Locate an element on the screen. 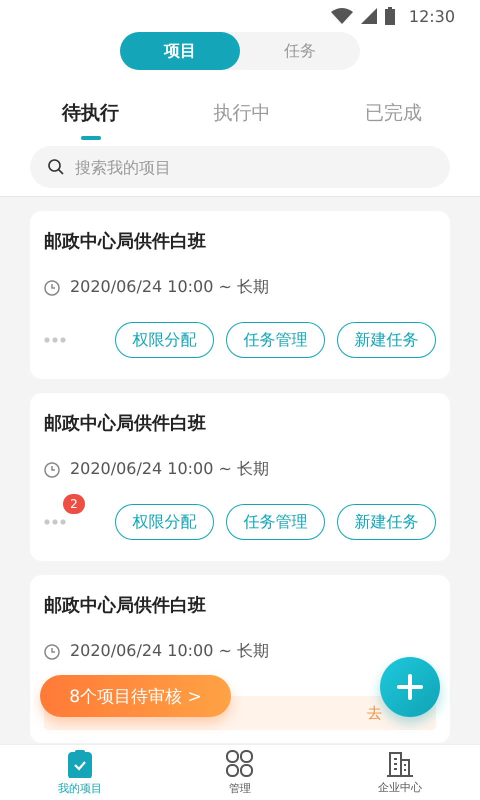 Image resolution: width=480 pixels, height=800 pixels. review-link: 去 is located at coordinates (374, 713).